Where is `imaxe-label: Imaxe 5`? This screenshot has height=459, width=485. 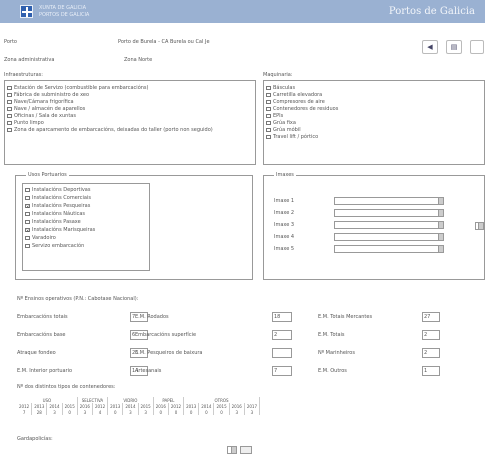 imaxe-label: Imaxe 5 is located at coordinates (284, 249).